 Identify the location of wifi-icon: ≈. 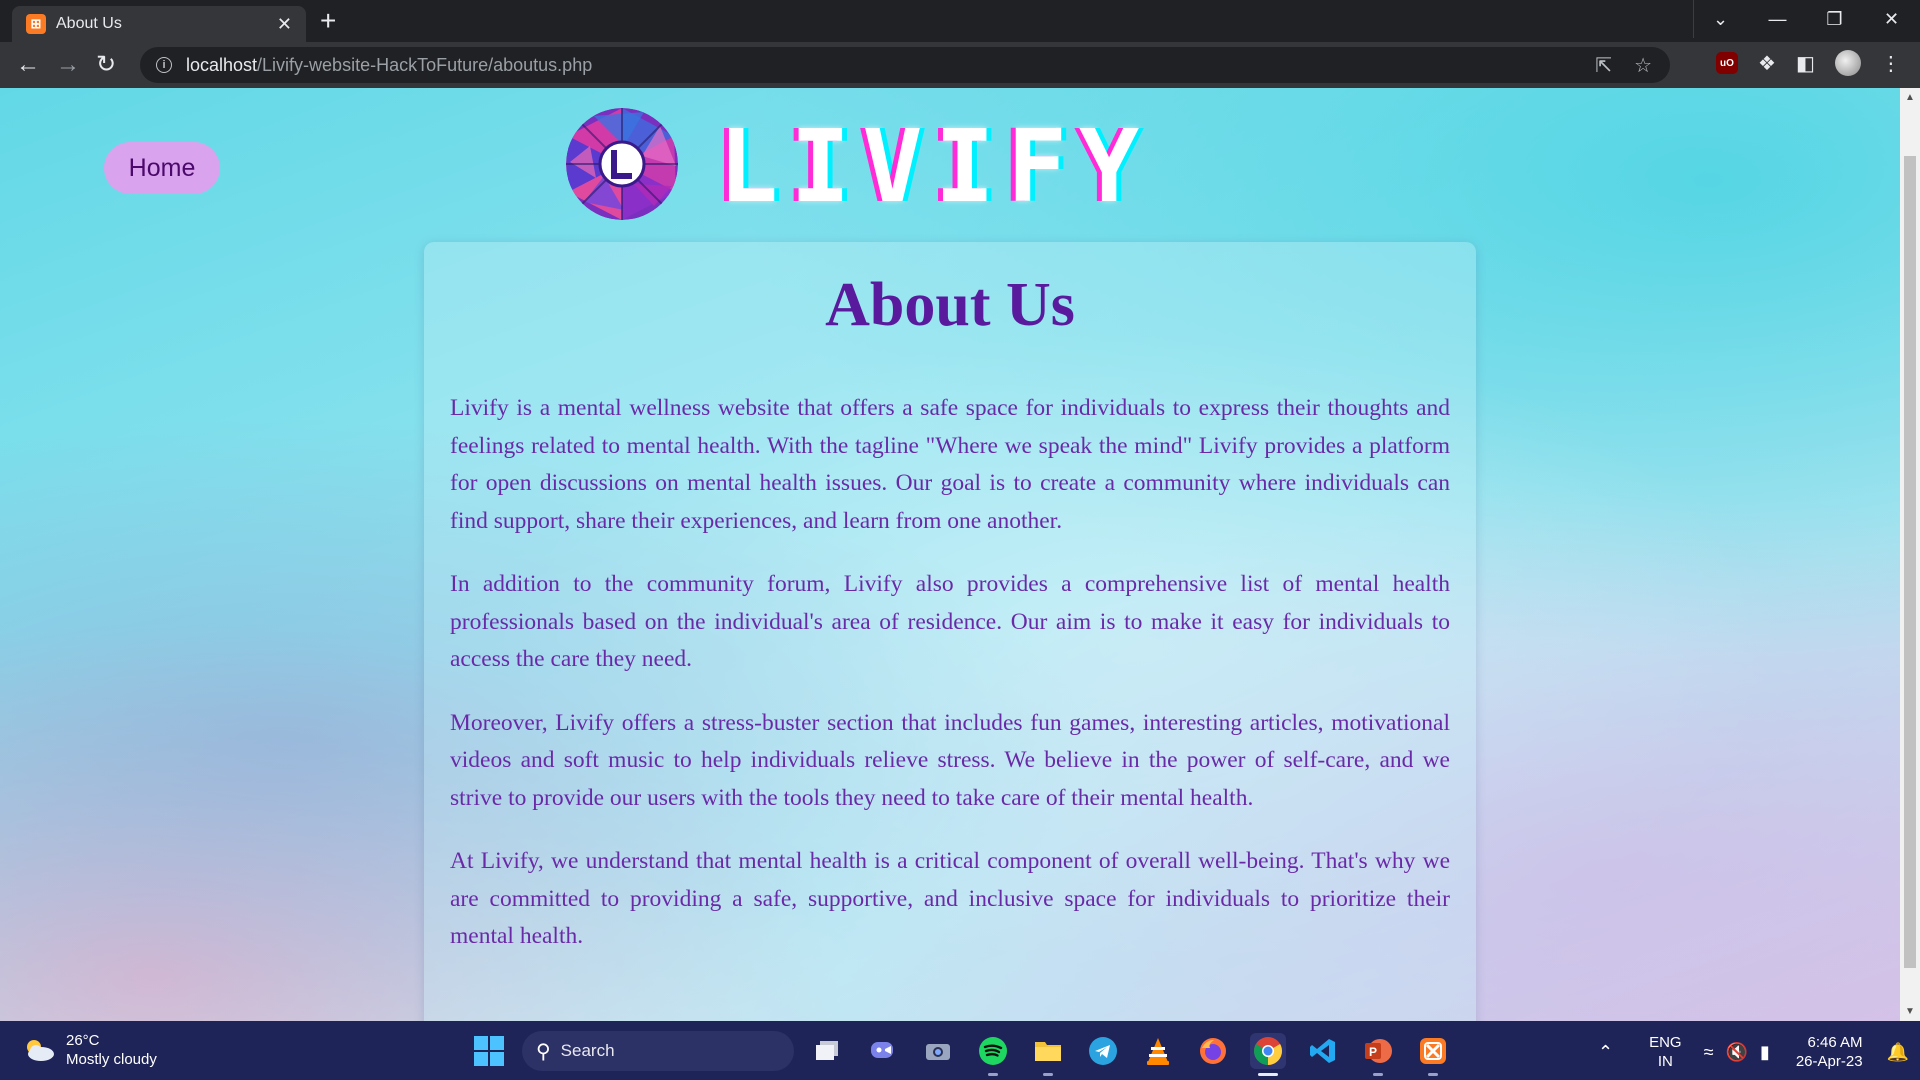
(1709, 1052).